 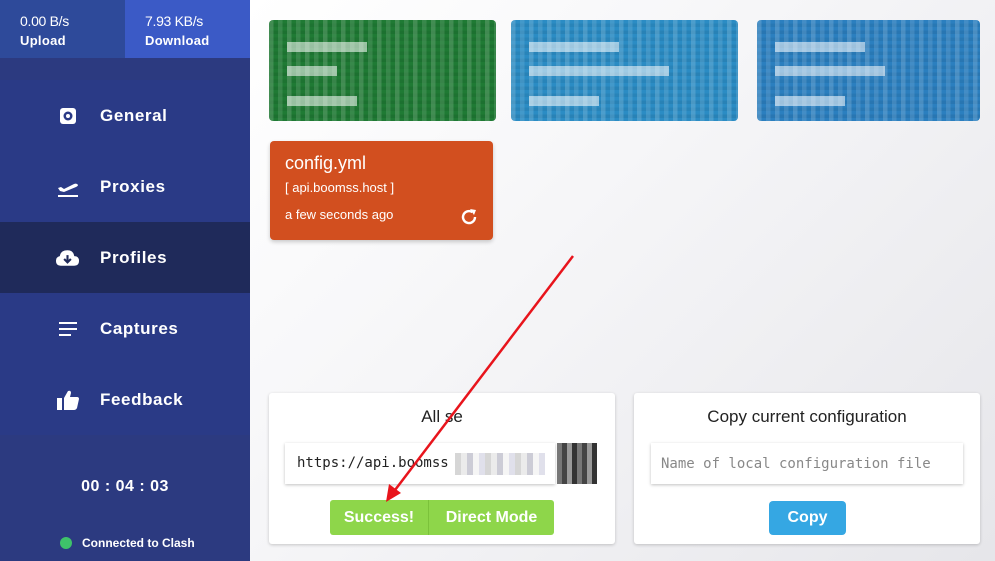 What do you see at coordinates (469, 217) in the screenshot?
I see `refresh-icon` at bounding box center [469, 217].